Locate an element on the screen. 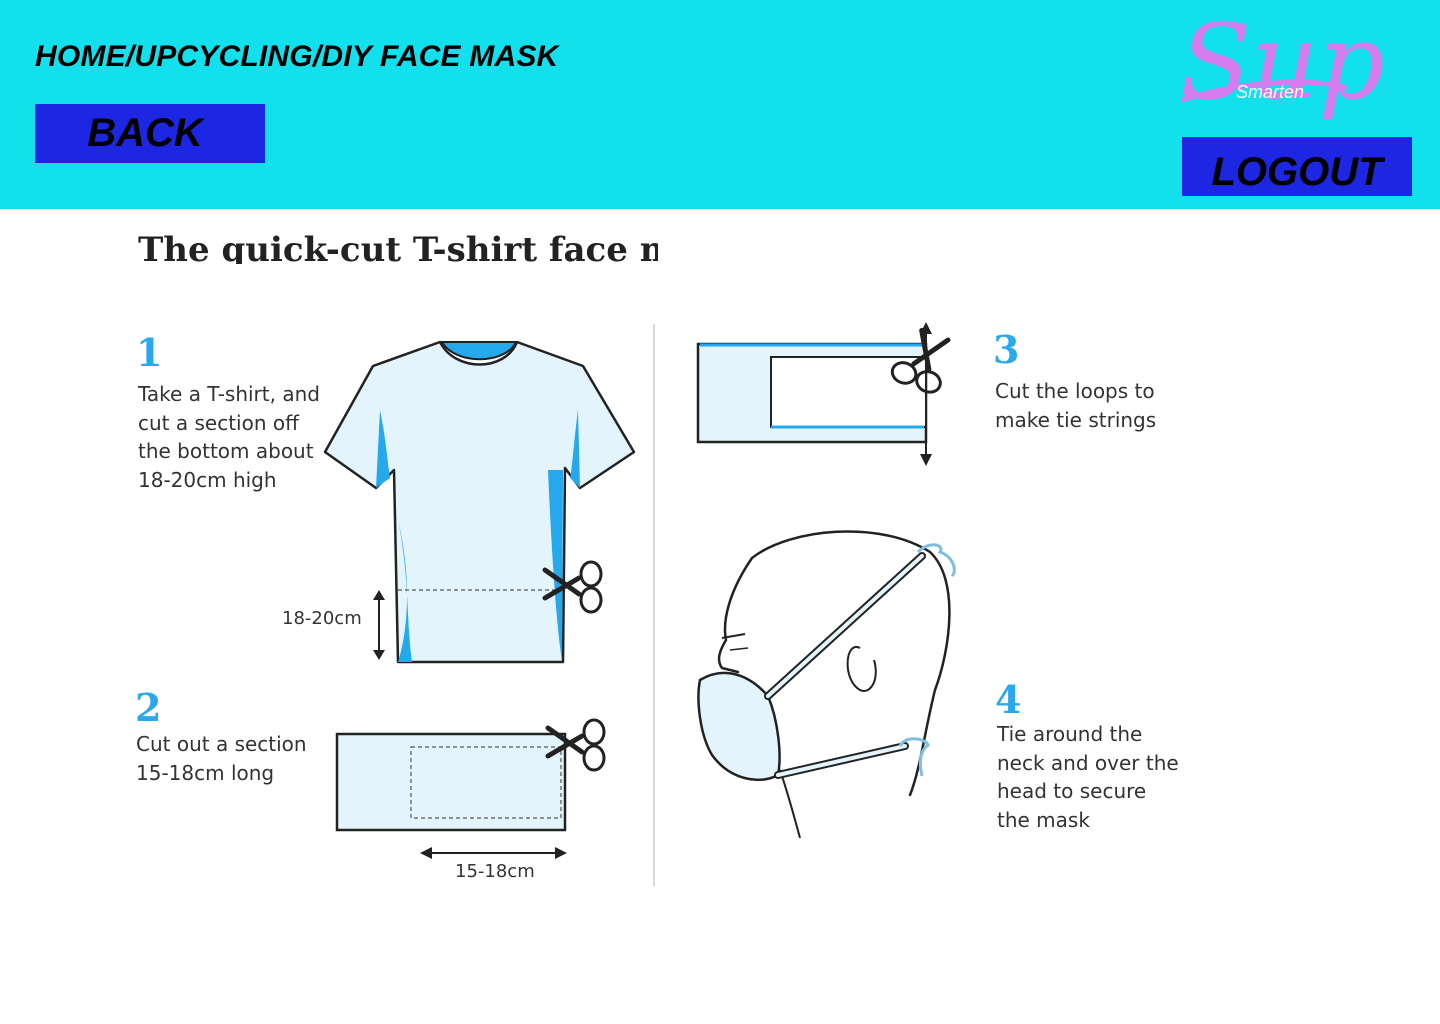  guide-title-text: The quick-cut T-shirt face mask is located at coordinates (398, 247).